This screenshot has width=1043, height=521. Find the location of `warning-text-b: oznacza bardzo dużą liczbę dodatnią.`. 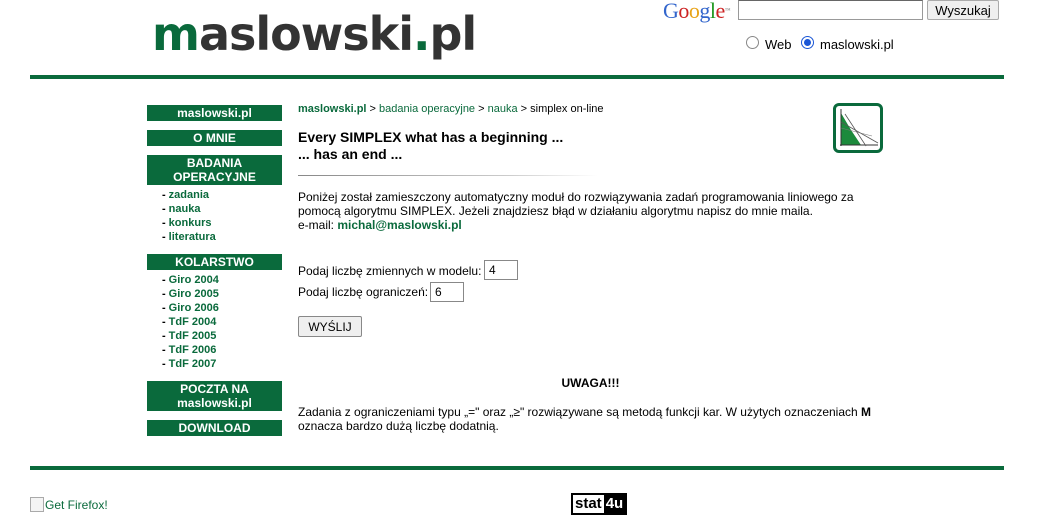

warning-text-b: oznacza bardzo dużą liczbę dodatnią. is located at coordinates (398, 426).